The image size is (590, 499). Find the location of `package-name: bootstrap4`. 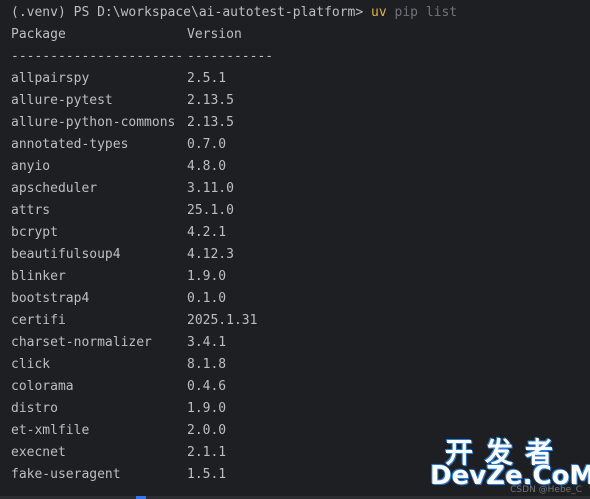

package-name: bootstrap4 is located at coordinates (50, 298).